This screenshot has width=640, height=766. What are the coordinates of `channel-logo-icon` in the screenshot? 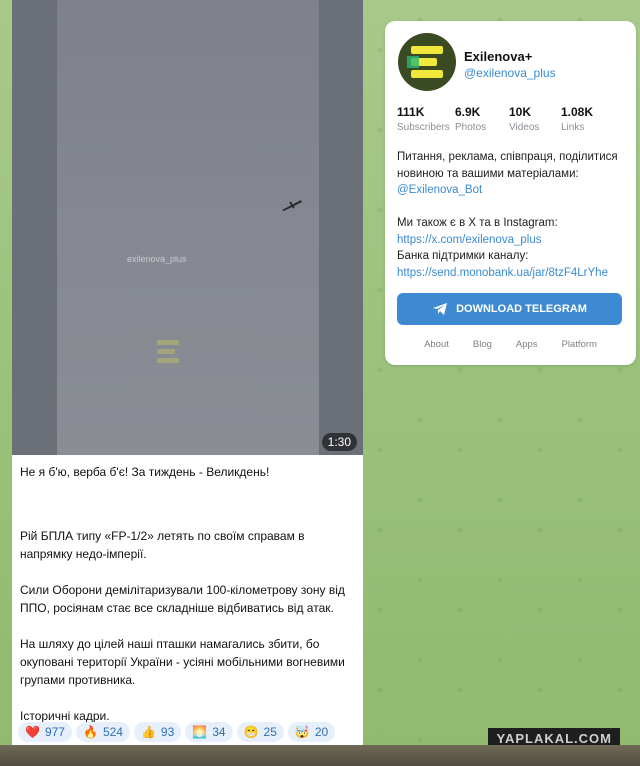 It's located at (425, 62).